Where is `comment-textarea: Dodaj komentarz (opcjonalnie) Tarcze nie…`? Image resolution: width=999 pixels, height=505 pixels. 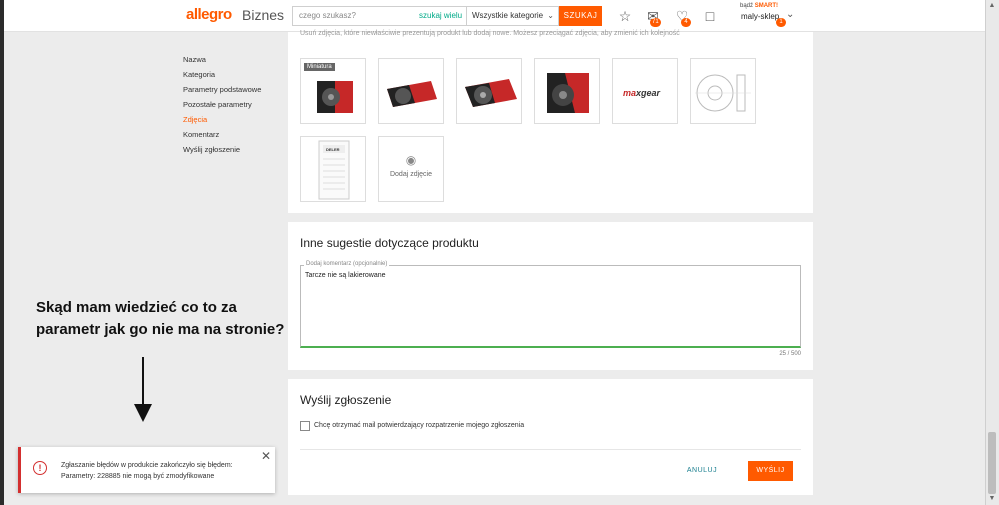 comment-textarea: Dodaj komentarz (opcjonalnie) Tarcze nie… is located at coordinates (550, 304).